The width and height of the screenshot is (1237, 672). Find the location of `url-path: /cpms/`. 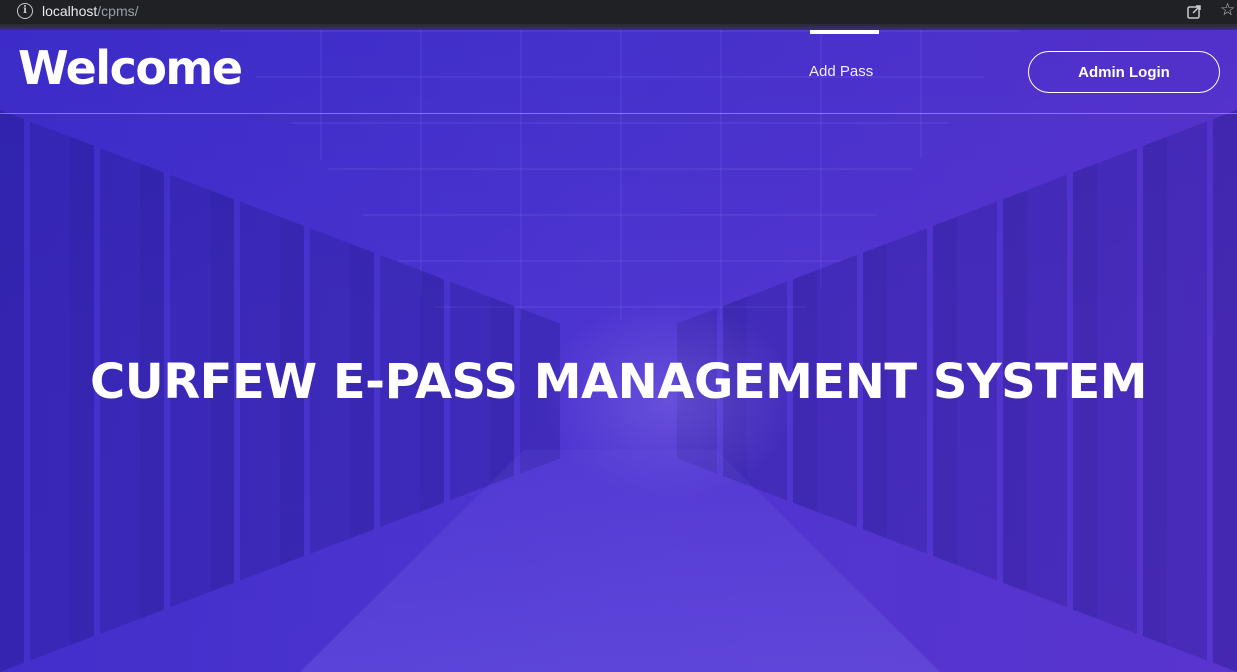

url-path: /cpms/ is located at coordinates (118, 11).